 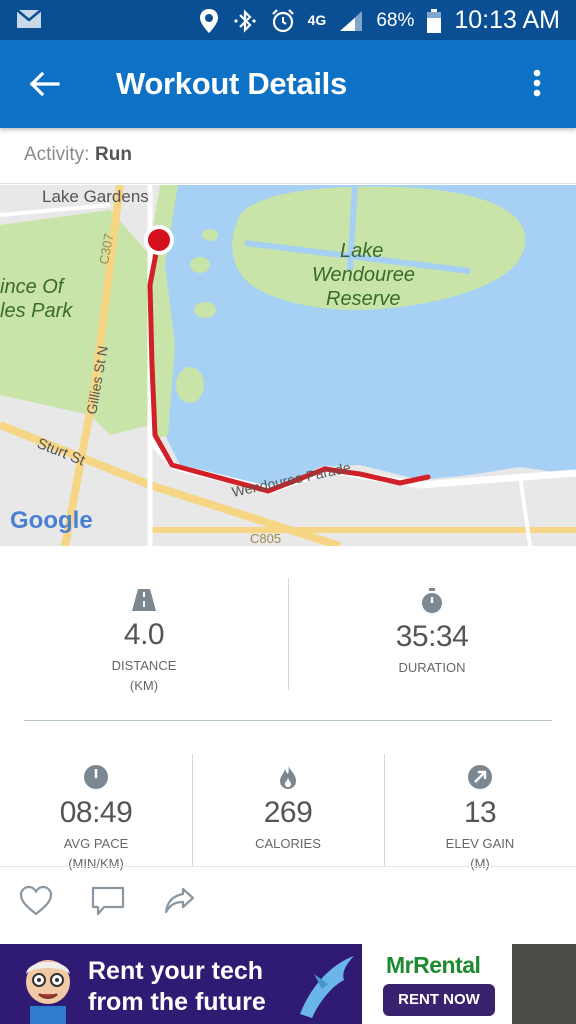 What do you see at coordinates (480, 812) in the screenshot?
I see `elev-gain-value: 13` at bounding box center [480, 812].